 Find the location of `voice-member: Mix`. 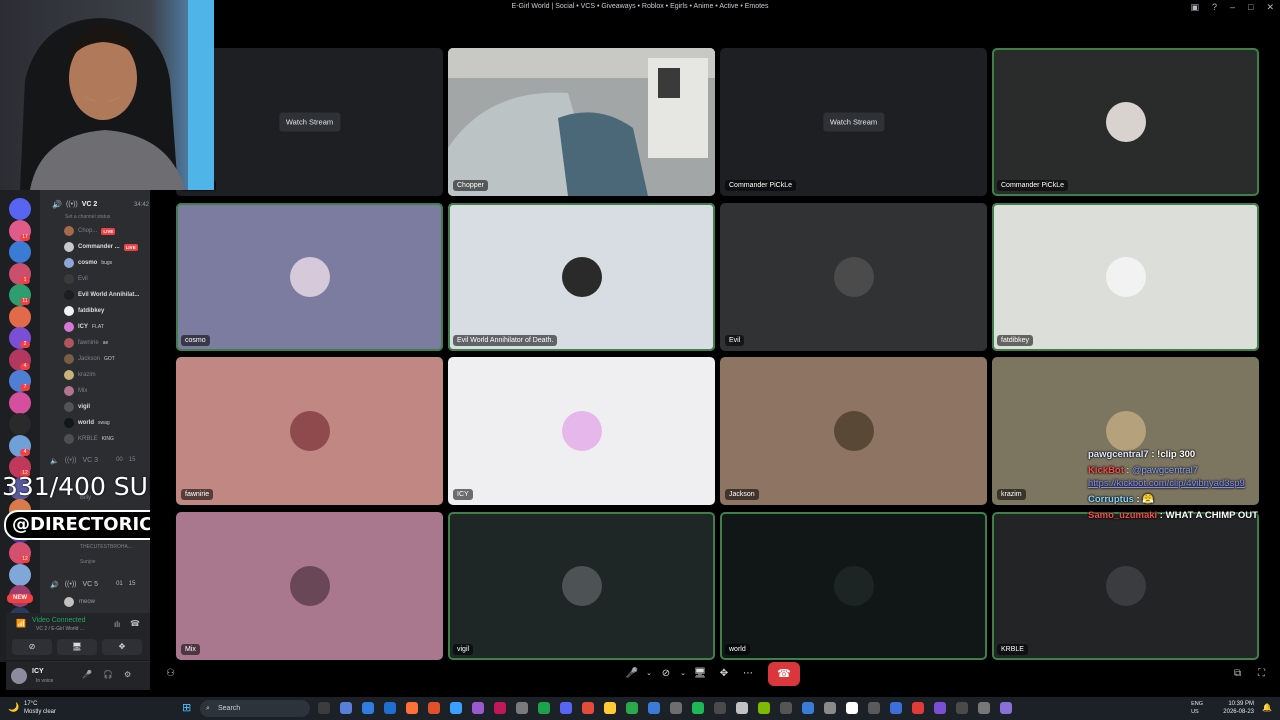

voice-member: Mix is located at coordinates (75, 391).